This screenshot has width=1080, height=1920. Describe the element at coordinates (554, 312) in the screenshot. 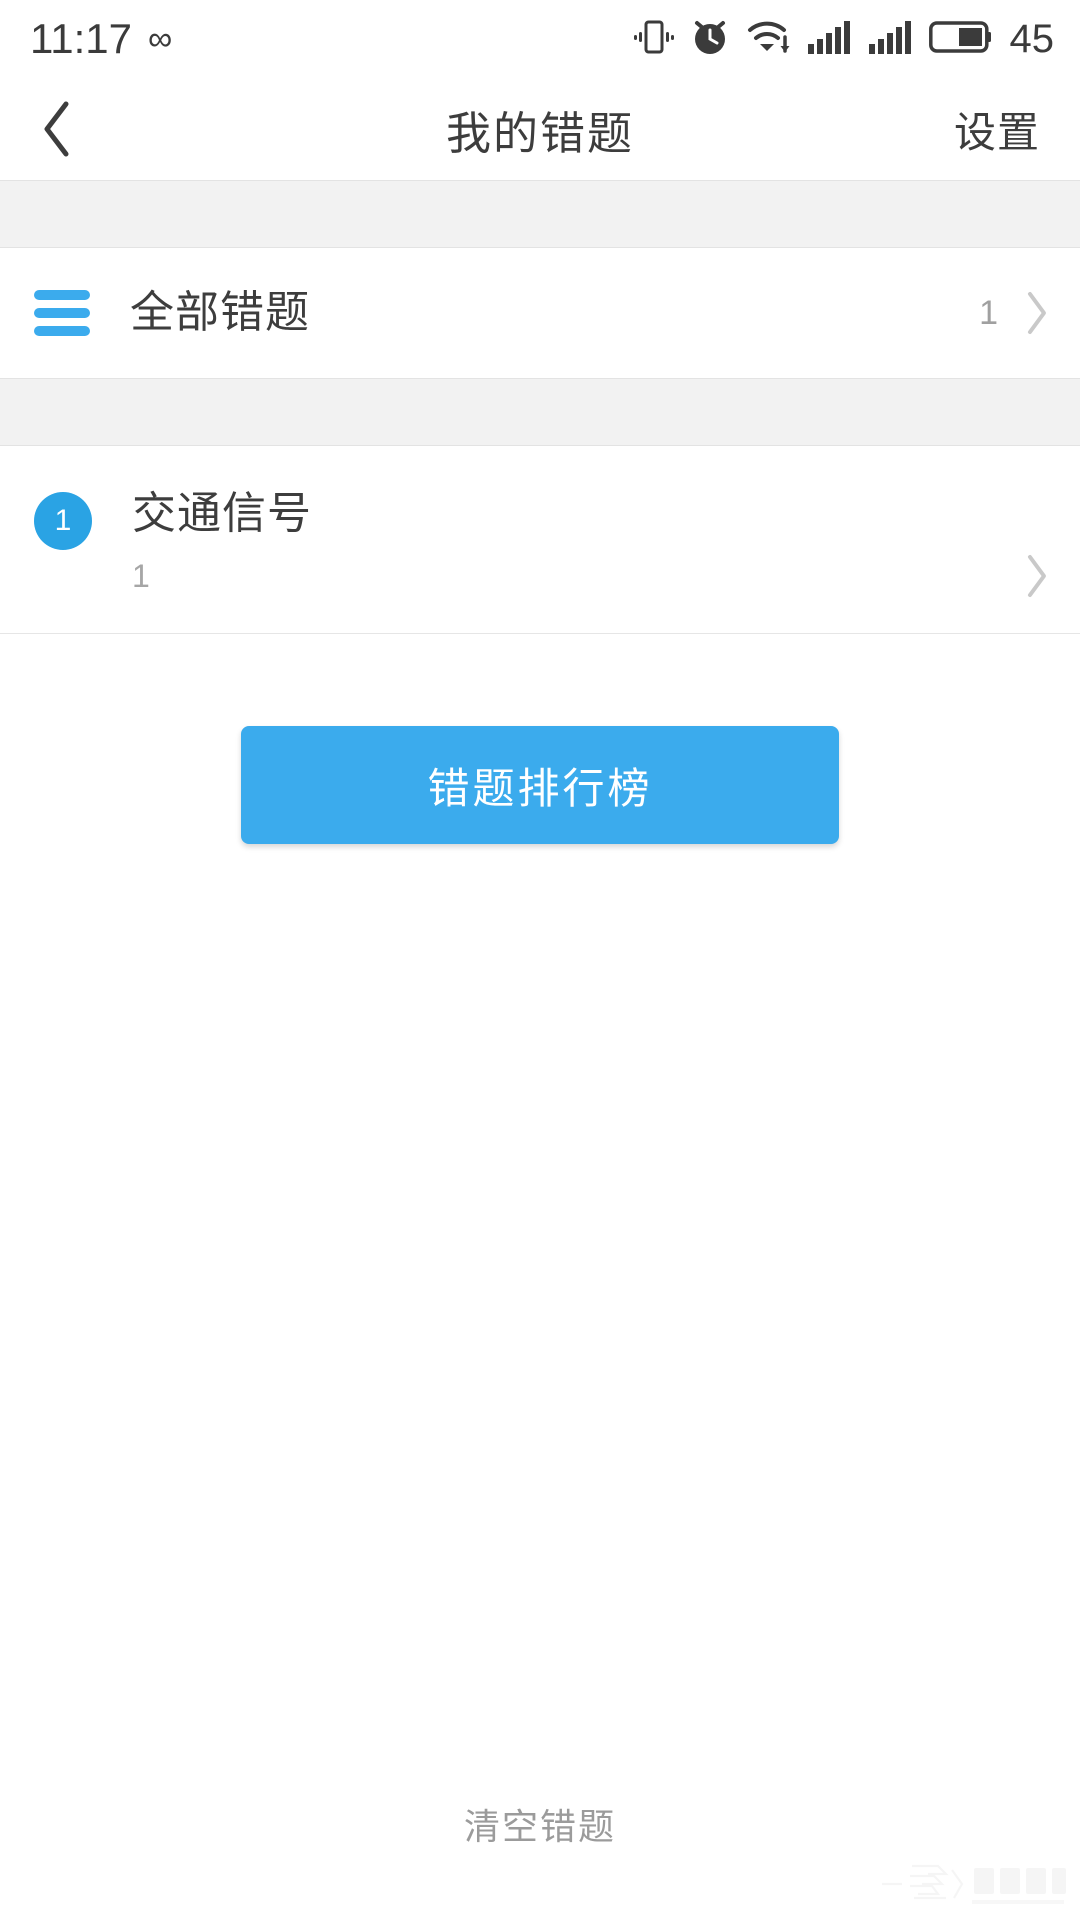

I see `list-item-all-text: 全部错题` at that location.